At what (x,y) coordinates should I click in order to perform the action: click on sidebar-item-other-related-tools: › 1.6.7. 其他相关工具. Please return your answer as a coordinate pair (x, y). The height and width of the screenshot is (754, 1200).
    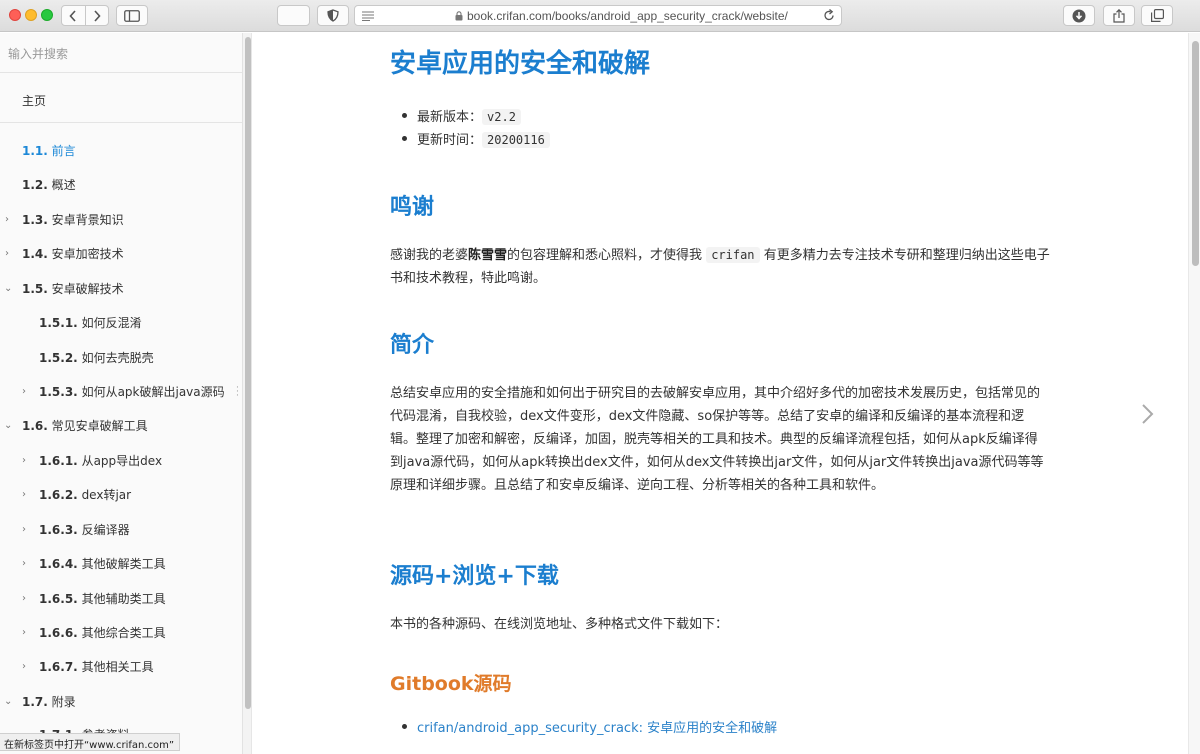
    Looking at the image, I should click on (77, 668).